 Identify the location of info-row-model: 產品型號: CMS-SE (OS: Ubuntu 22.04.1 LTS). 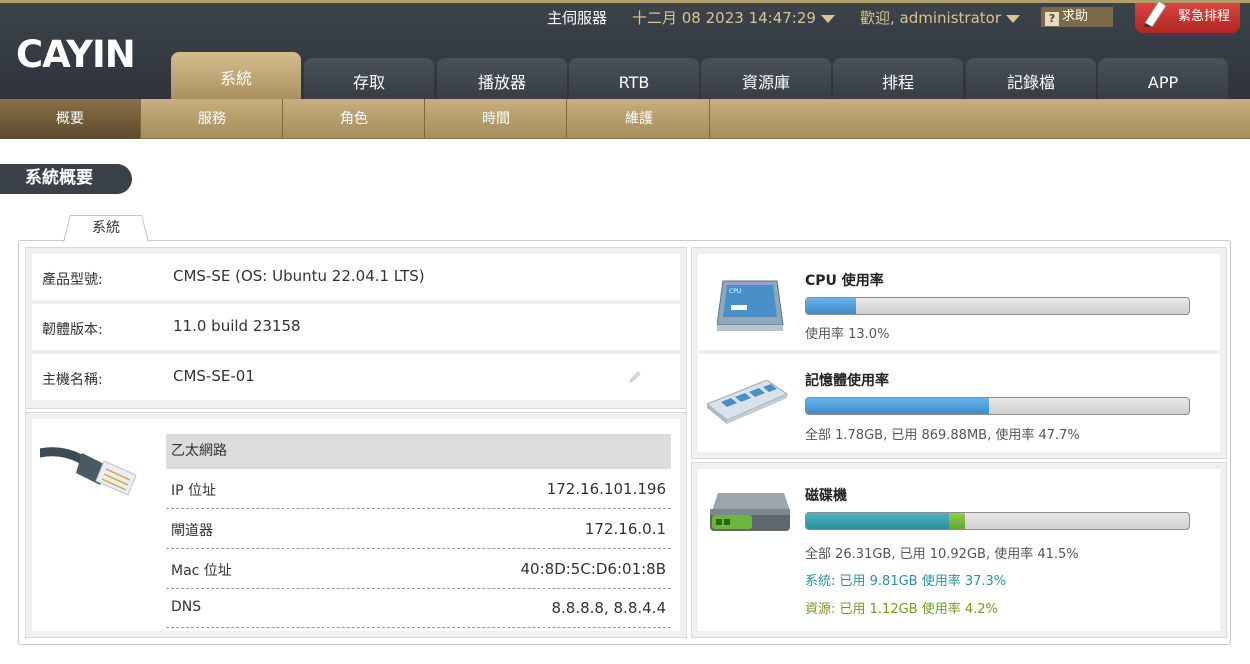
(356, 277).